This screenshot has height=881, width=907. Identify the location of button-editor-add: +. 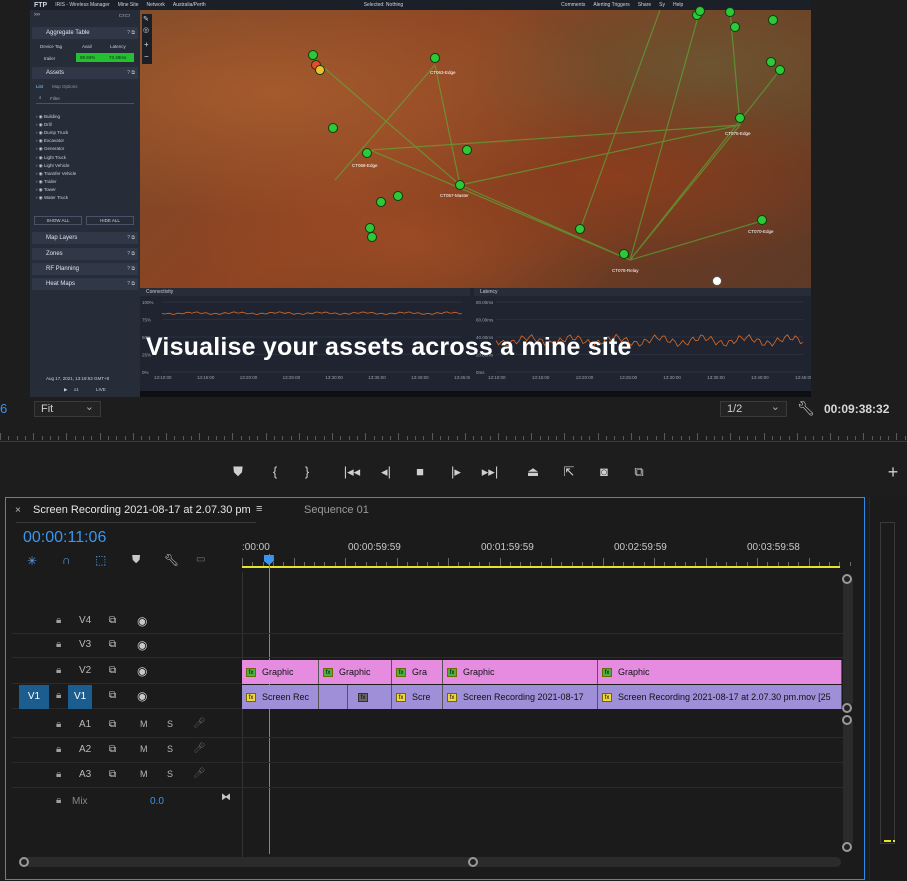
(893, 472).